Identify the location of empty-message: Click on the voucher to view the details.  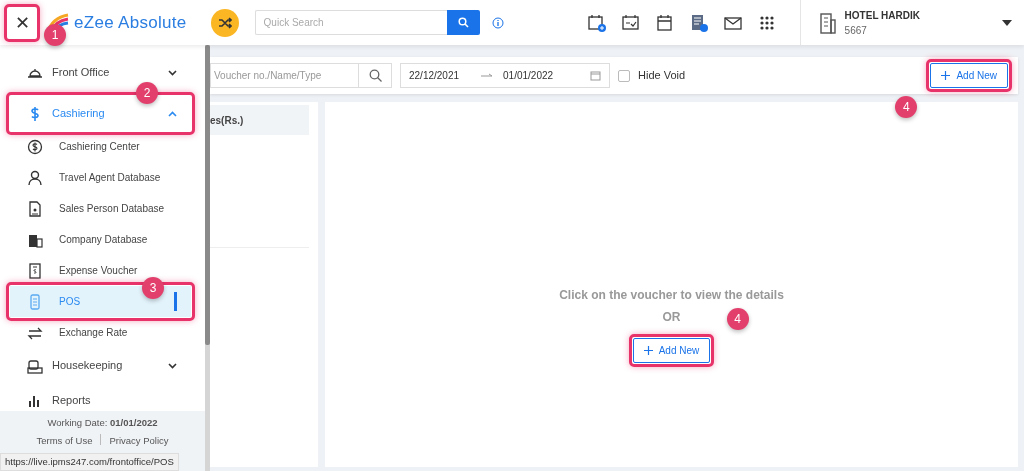
(671, 295).